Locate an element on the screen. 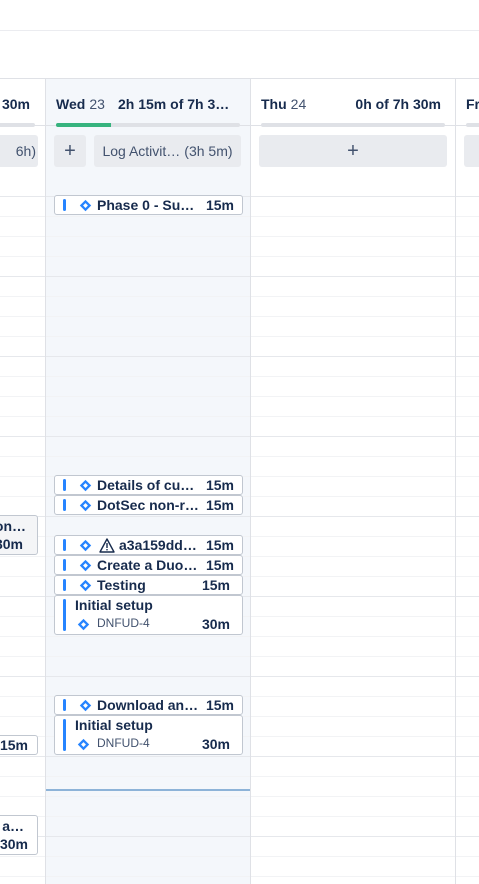 This screenshot has width=479, height=884. prev-day-total: 30m is located at coordinates (15, 104).